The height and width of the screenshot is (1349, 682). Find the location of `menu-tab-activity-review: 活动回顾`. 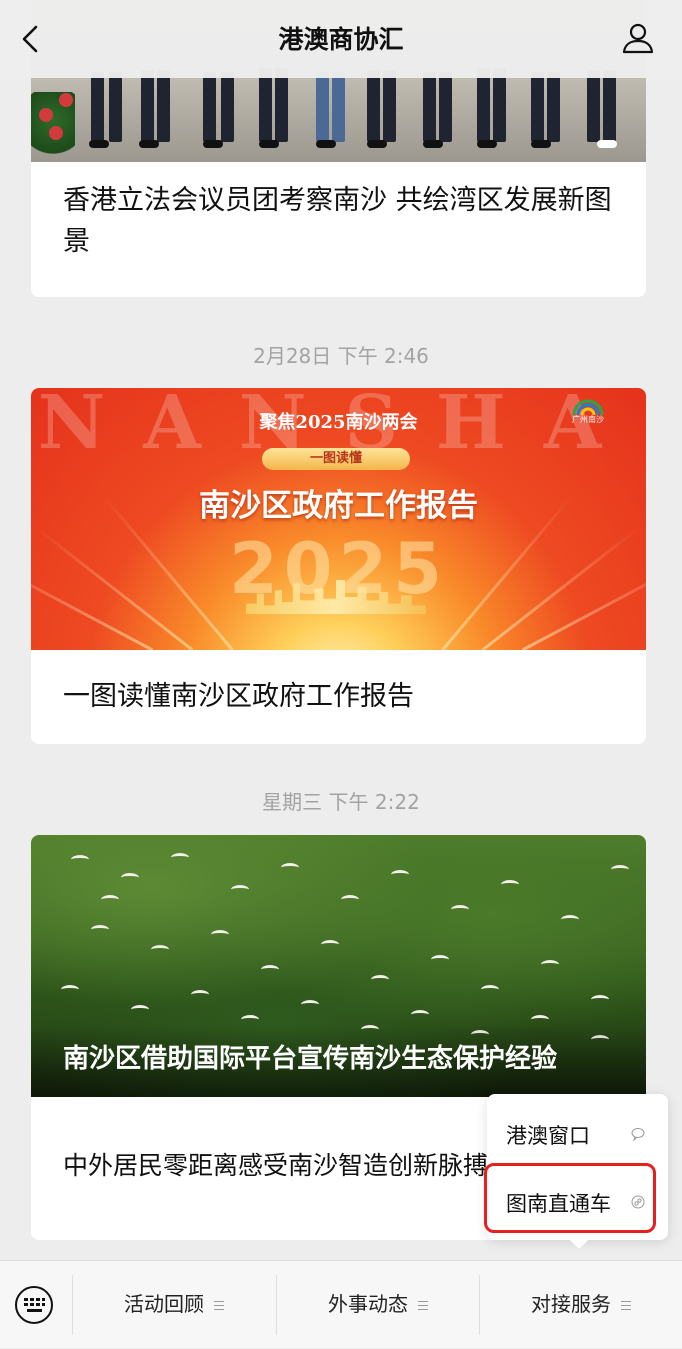

menu-tab-activity-review: 活动回顾 is located at coordinates (174, 1305).